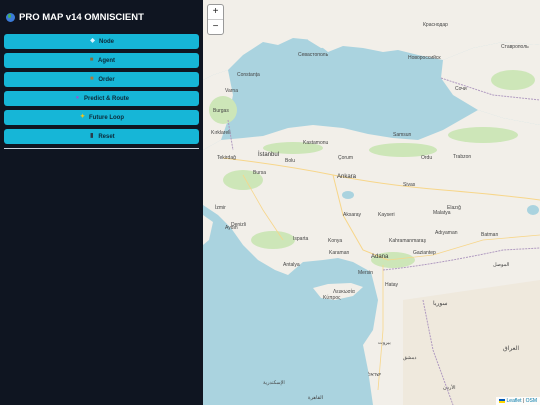 The width and height of the screenshot is (540, 405). Describe the element at coordinates (346, 158) in the screenshot. I see `map-label-corum: Çorum` at that location.